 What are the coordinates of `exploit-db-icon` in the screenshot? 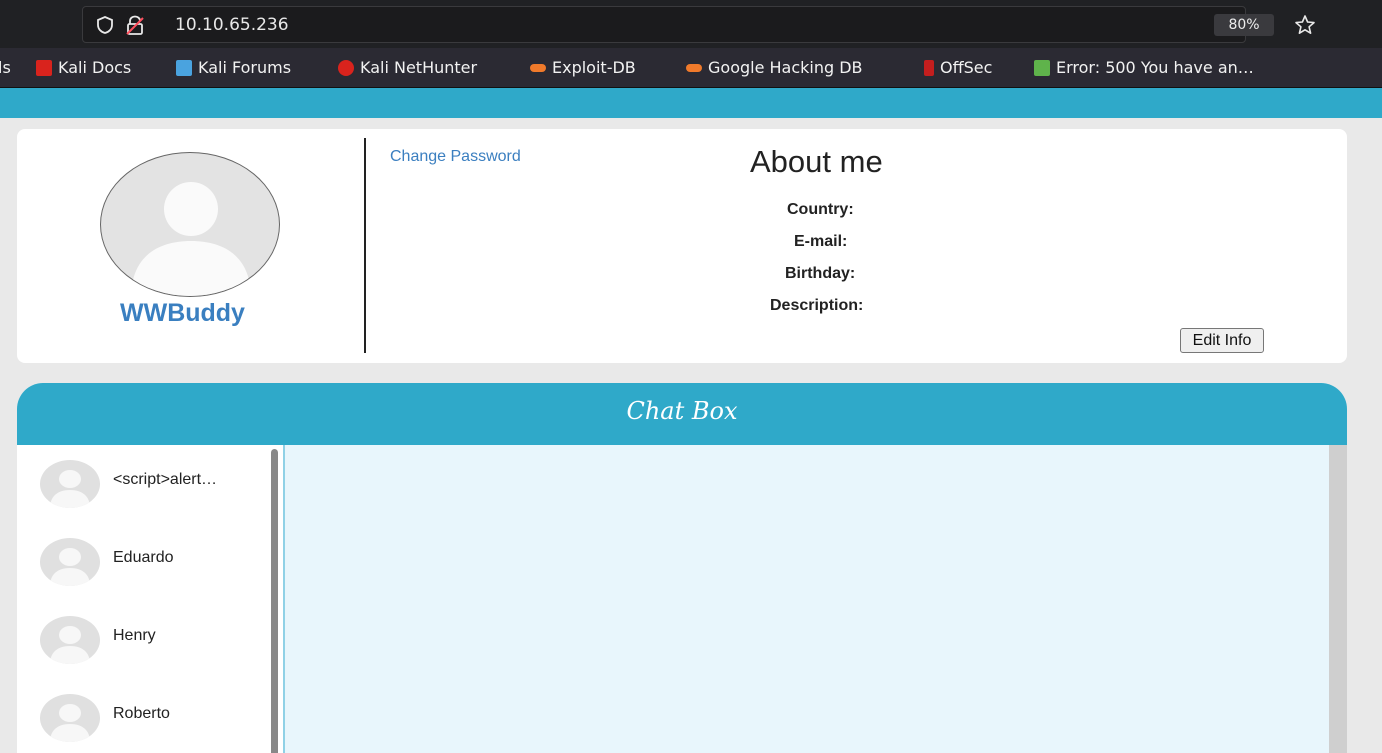 It's located at (538, 68).